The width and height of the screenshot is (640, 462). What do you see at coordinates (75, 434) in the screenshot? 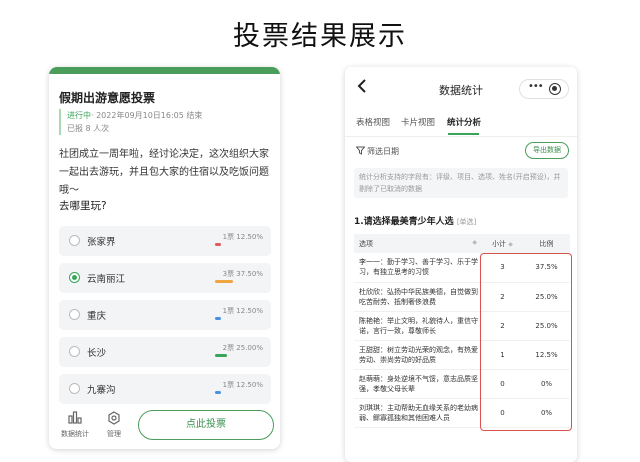
I see `stats-label: 数据统计` at bounding box center [75, 434].